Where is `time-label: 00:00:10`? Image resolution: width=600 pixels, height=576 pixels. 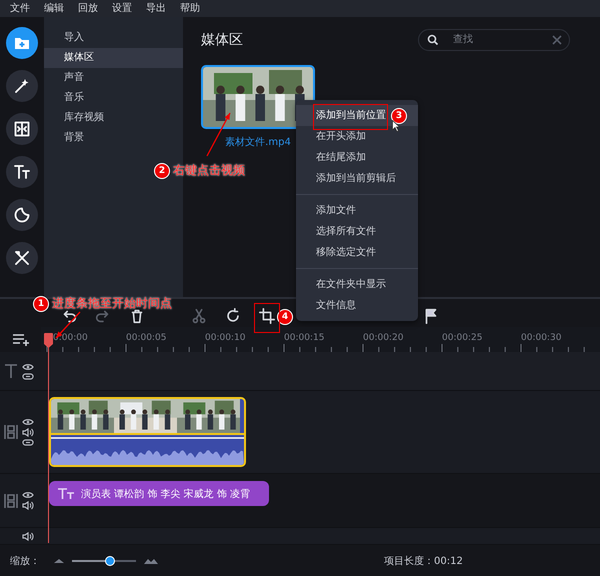
time-label: 00:00:10 is located at coordinates (225, 338).